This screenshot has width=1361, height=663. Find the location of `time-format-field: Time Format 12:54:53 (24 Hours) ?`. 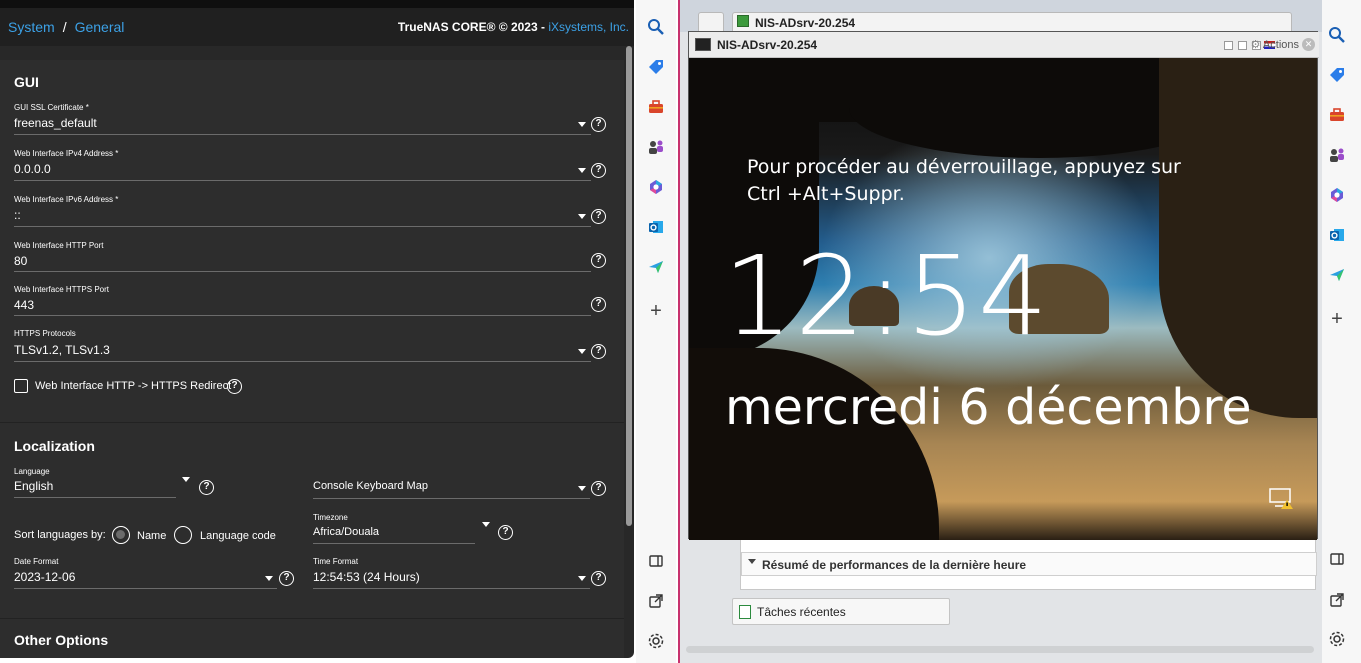

time-format-field: Time Format 12:54:53 (24 Hours) ? is located at coordinates (461, 574).